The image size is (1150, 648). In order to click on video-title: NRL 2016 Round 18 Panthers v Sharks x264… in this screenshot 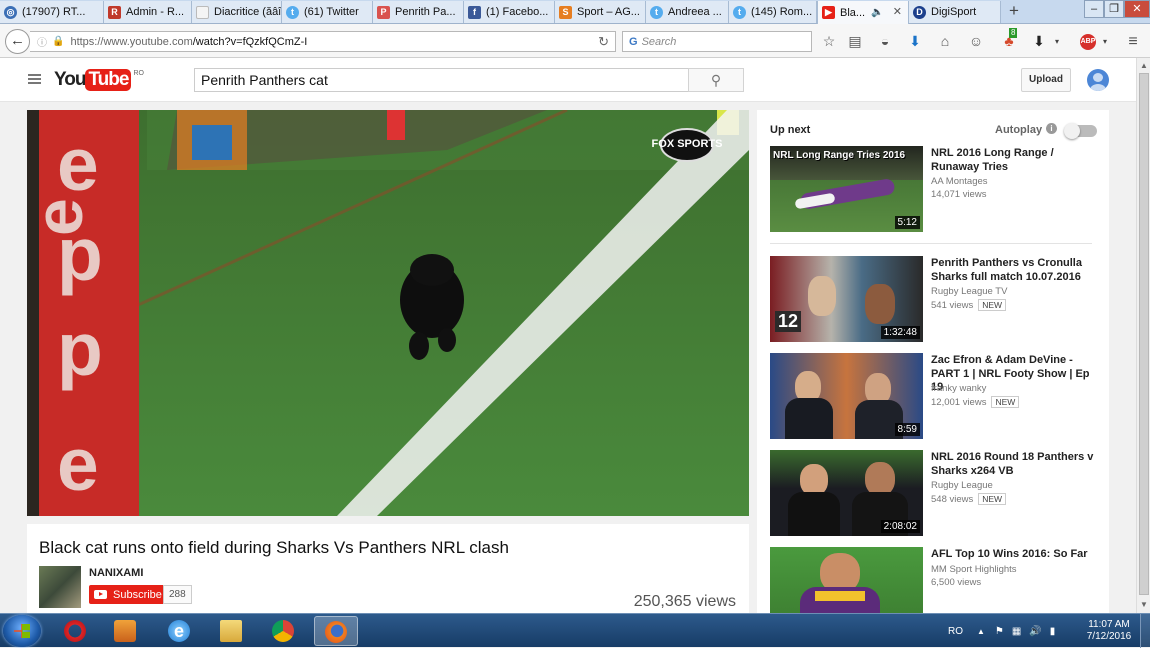, I will do `click(1015, 464)`.